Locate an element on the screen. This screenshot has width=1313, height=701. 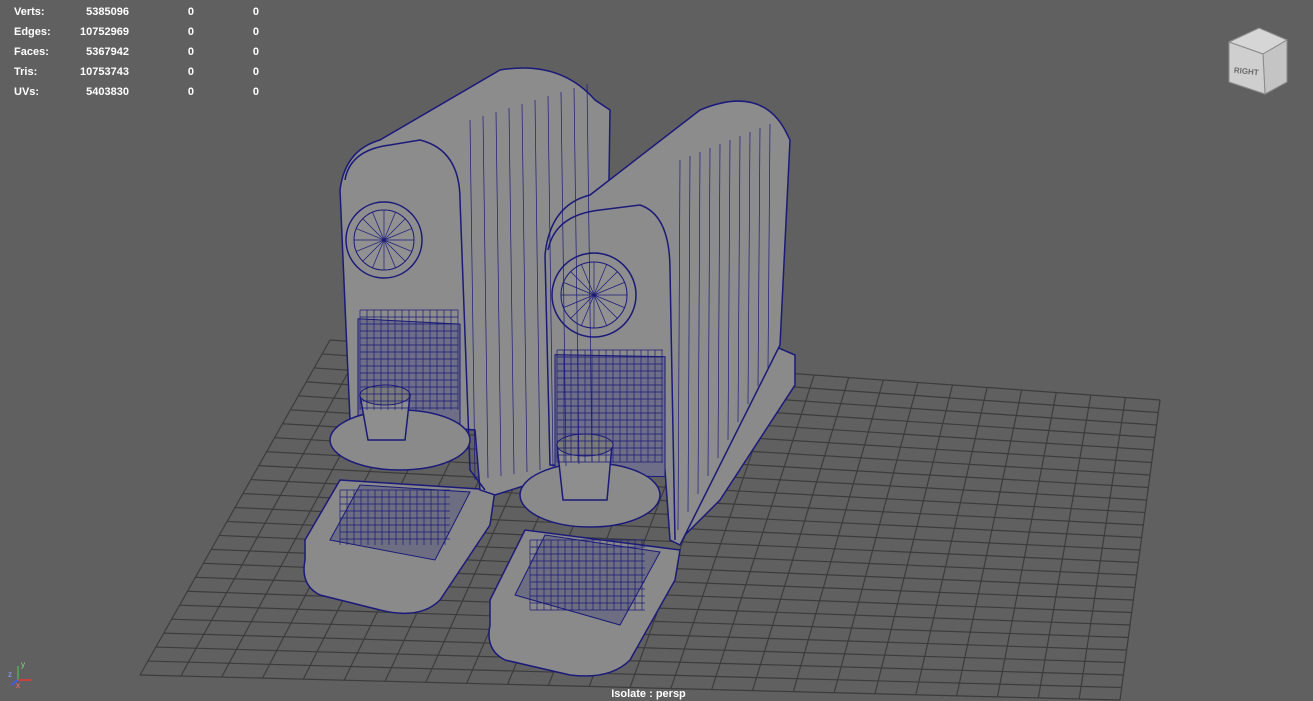
hud-stat-total: 5403830 is located at coordinates (107, 92).